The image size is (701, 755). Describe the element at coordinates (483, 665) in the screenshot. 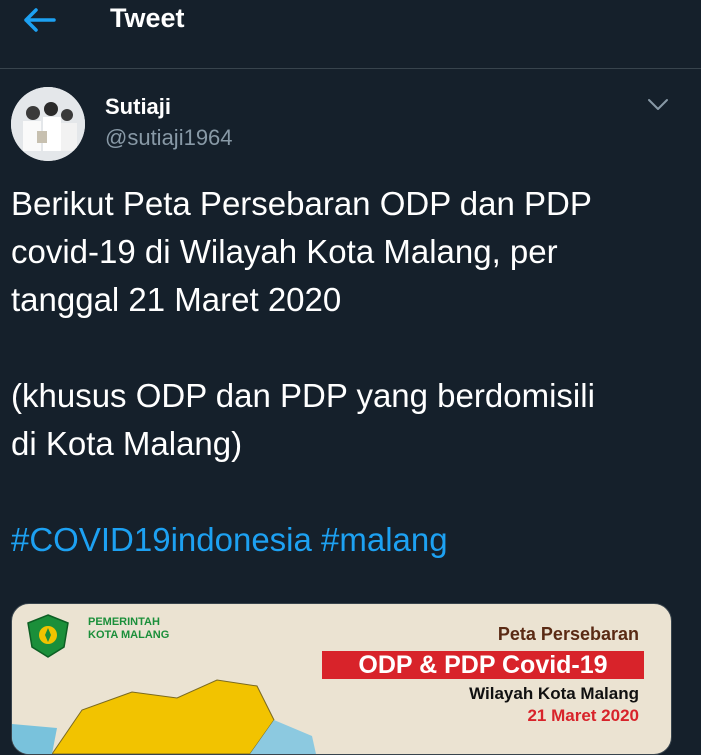

I see `map-banner: ODP & PDP Covid-19` at that location.